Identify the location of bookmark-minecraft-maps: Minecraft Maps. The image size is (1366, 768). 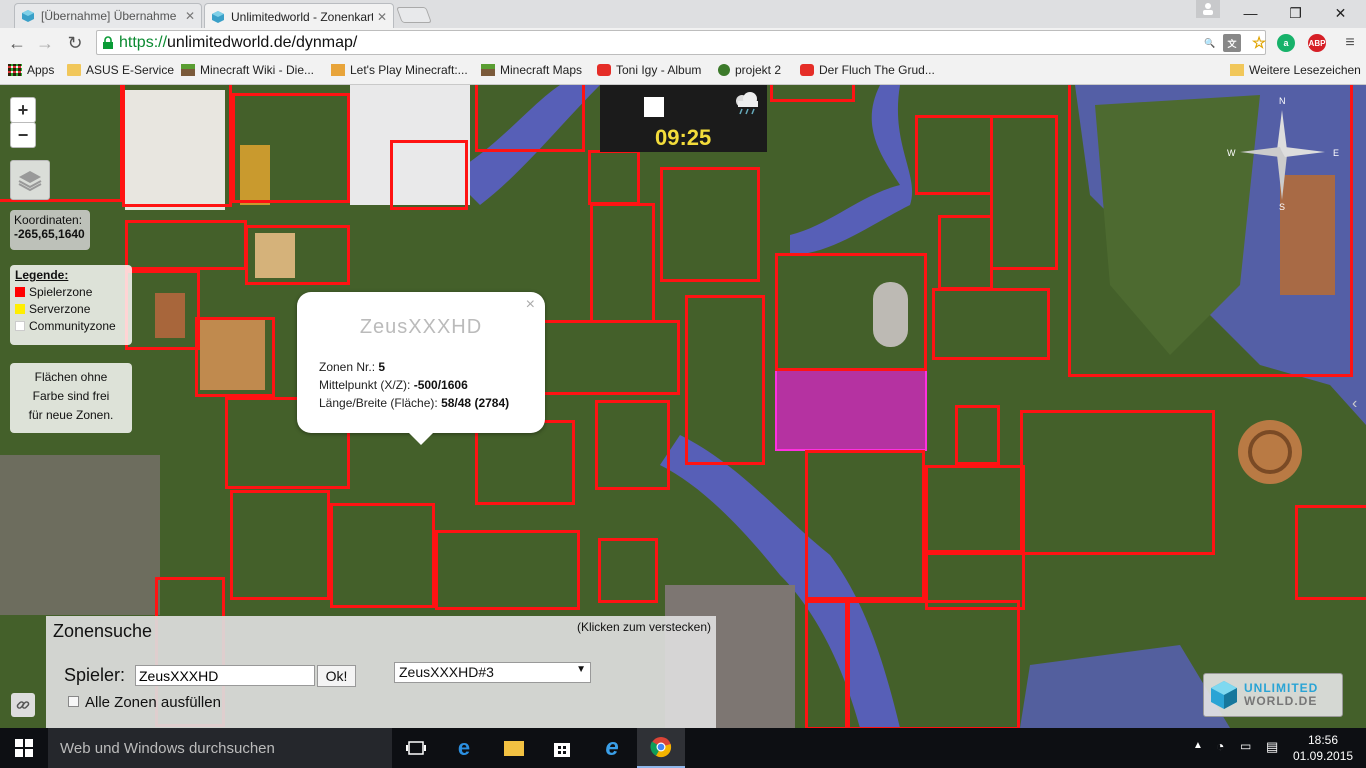
(531, 70).